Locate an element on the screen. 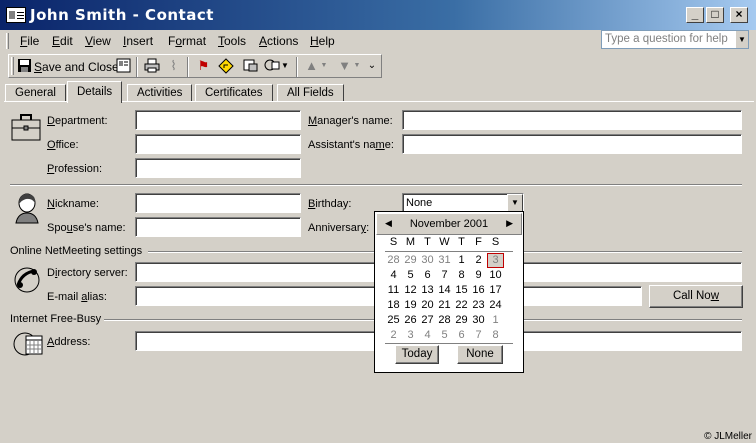  call-now-button: Call Now is located at coordinates (696, 296).